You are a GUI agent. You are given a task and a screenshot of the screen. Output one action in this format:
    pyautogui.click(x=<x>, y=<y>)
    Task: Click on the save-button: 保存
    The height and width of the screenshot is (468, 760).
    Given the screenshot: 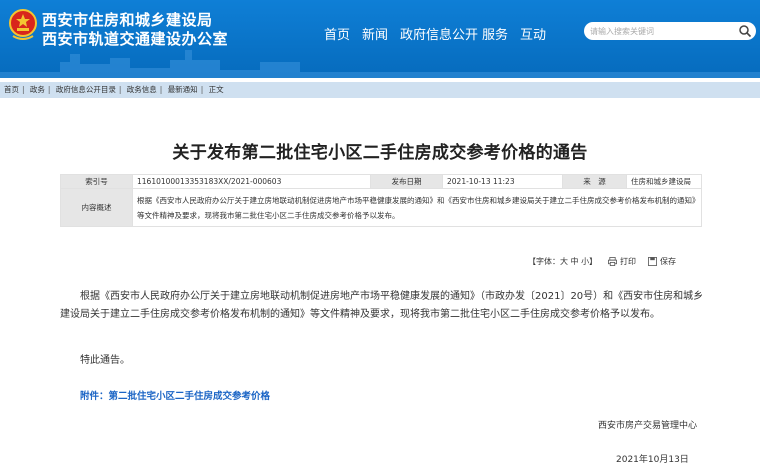 What is the action you would take?
    pyautogui.click(x=668, y=261)
    